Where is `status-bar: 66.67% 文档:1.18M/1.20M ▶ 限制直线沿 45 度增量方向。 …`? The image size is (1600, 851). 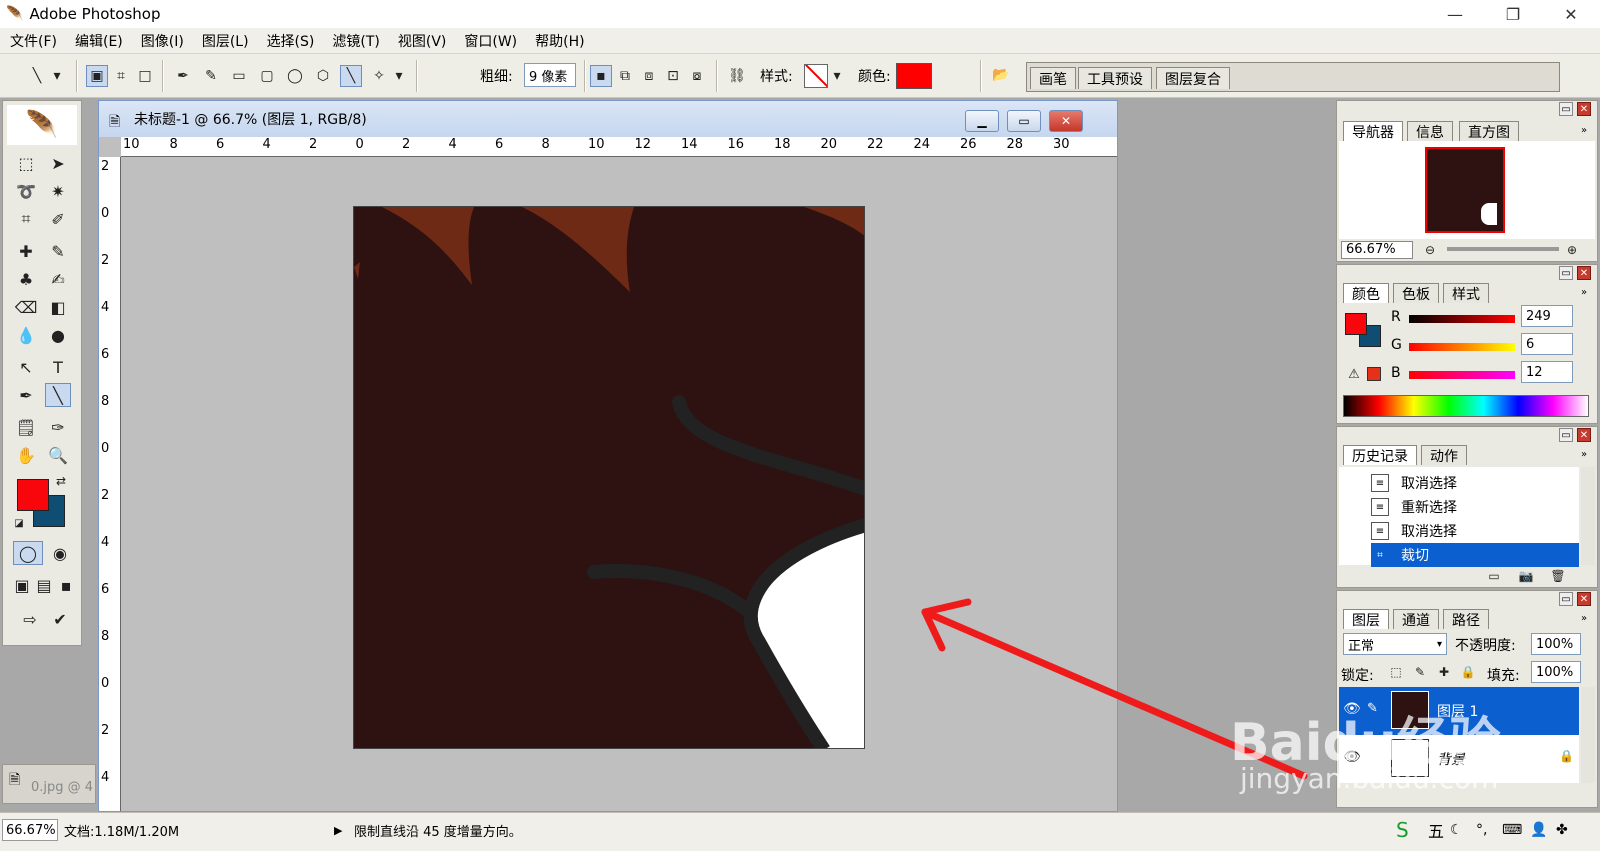
status-bar: 66.67% 文档:1.18M/1.20M ▶ 限制直线沿 45 度增量方向。 … is located at coordinates (800, 831).